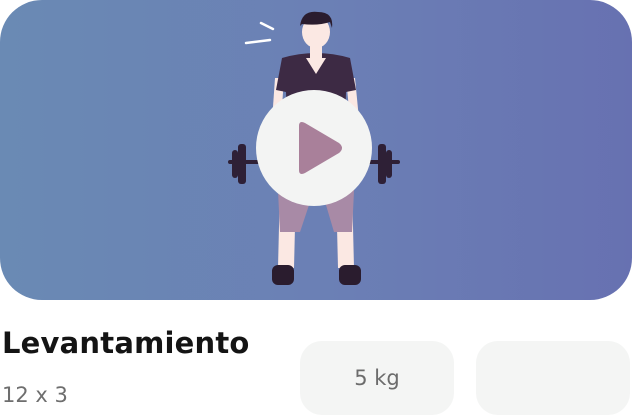  I want to click on weight-chip: 5 kg, so click(377, 378).